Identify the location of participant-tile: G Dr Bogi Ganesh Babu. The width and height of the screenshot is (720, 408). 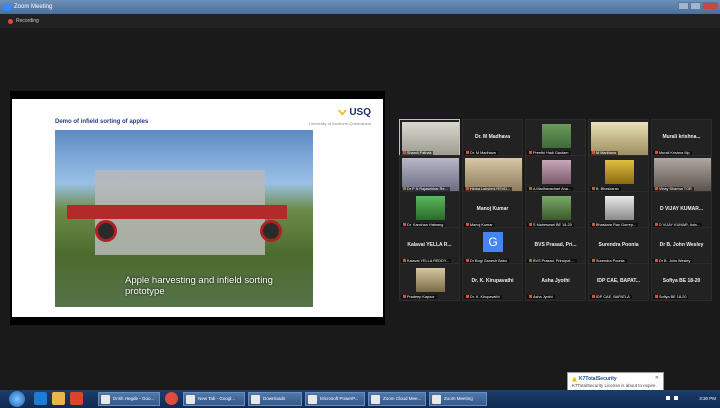
(492, 246).